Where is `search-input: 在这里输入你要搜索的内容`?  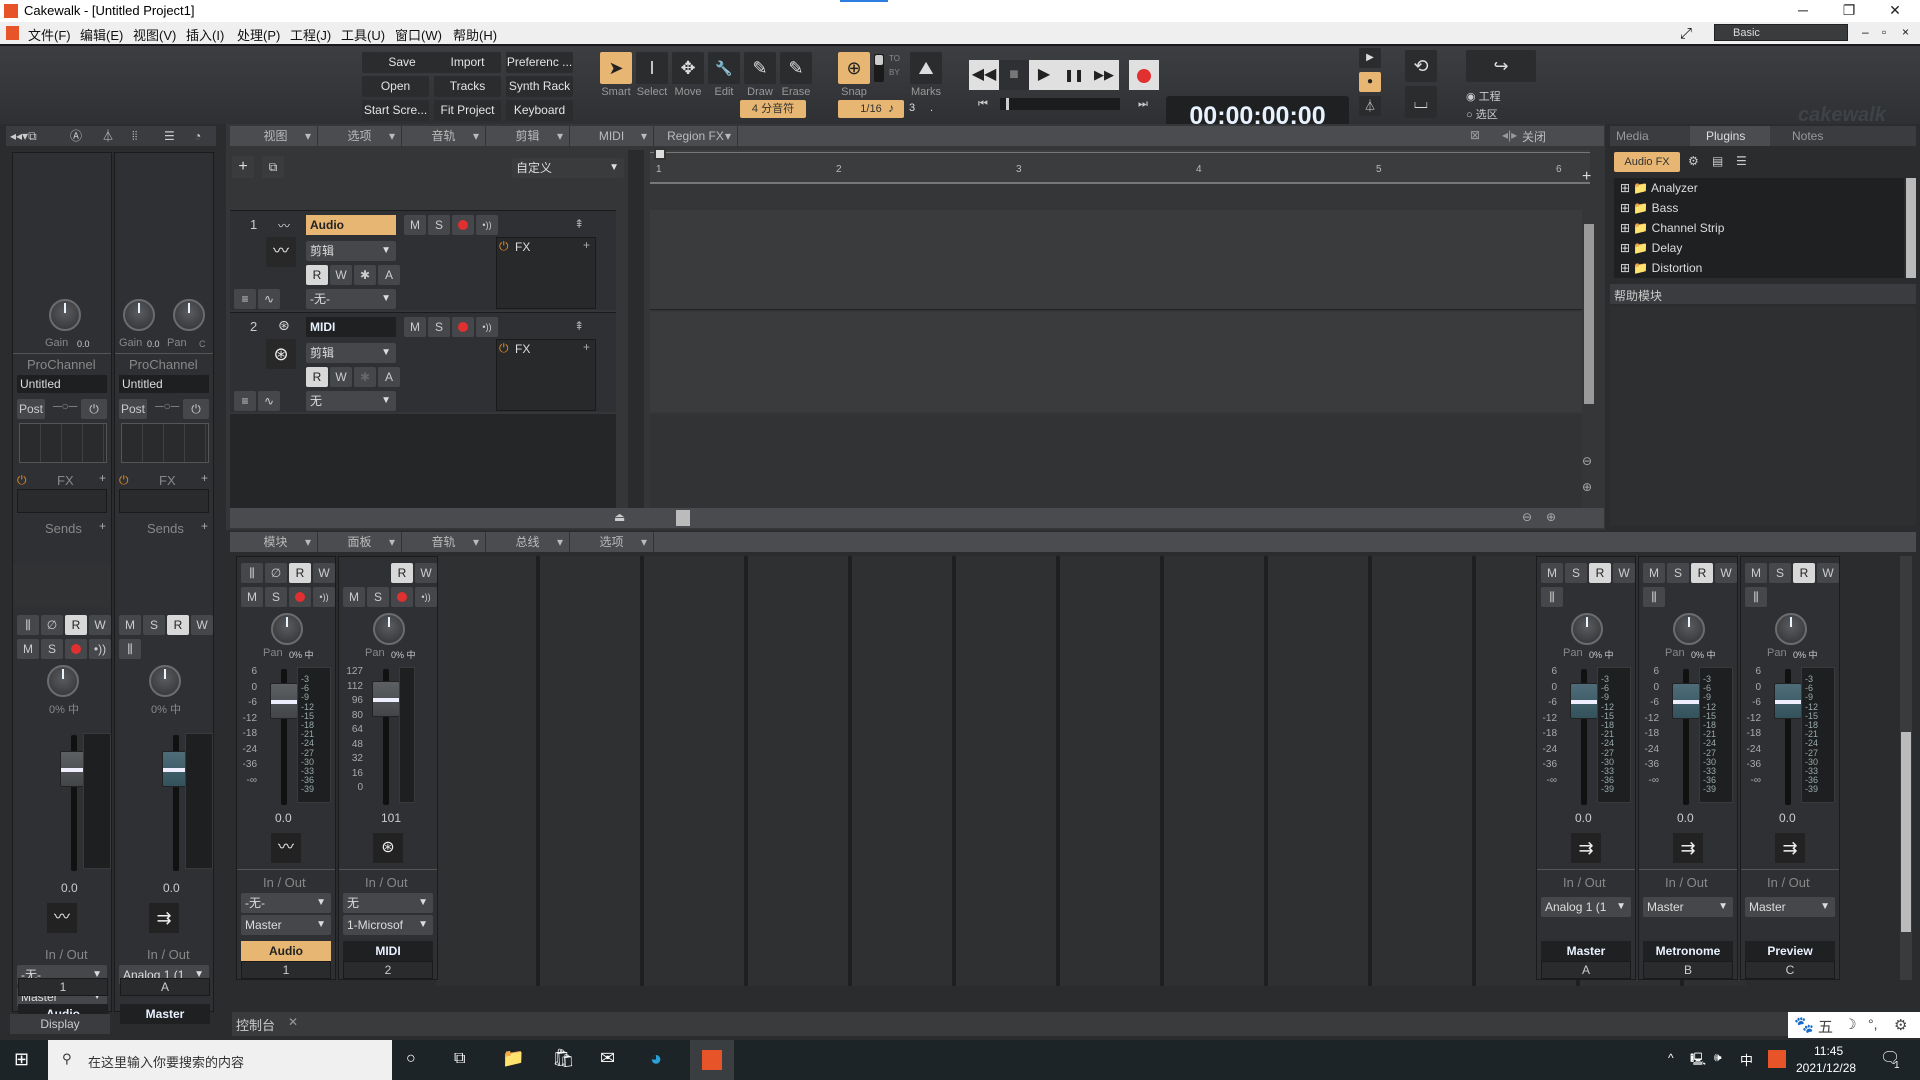 search-input: 在这里输入你要搜索的内容 is located at coordinates (166, 1061).